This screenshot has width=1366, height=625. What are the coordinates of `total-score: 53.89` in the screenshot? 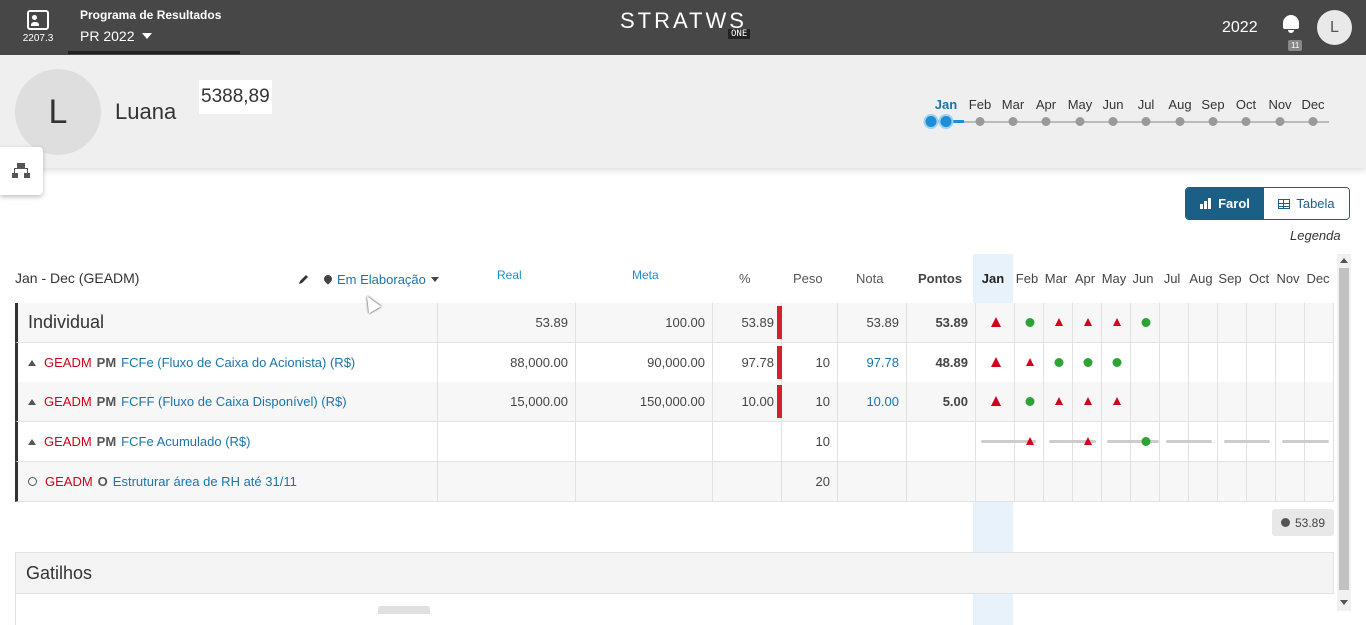 It's located at (1310, 522).